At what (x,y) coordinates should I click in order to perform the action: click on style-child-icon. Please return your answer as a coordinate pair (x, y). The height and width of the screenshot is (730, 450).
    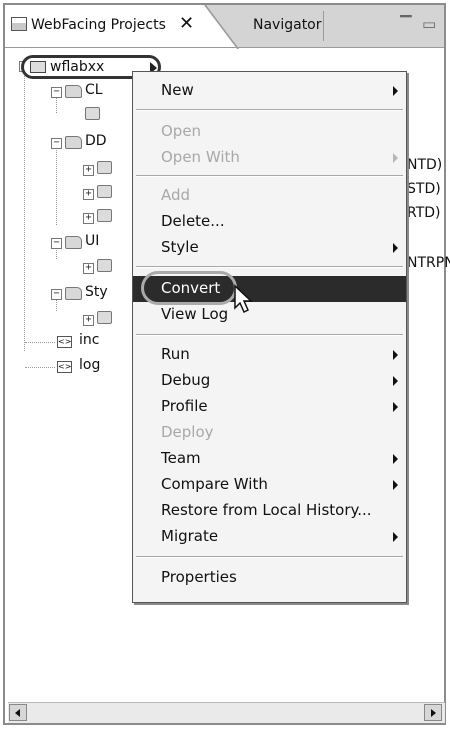
    Looking at the image, I should click on (104, 317).